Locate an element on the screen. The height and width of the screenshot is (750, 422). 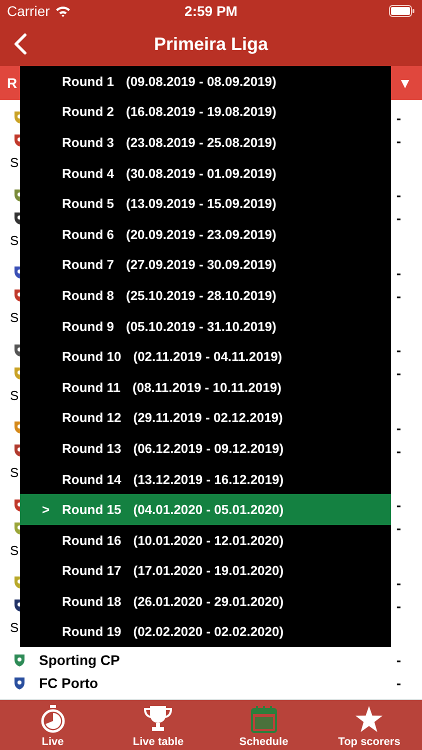
round-option: Round 17 (17.01.2020 - 19.01.2020) is located at coordinates (205, 571).